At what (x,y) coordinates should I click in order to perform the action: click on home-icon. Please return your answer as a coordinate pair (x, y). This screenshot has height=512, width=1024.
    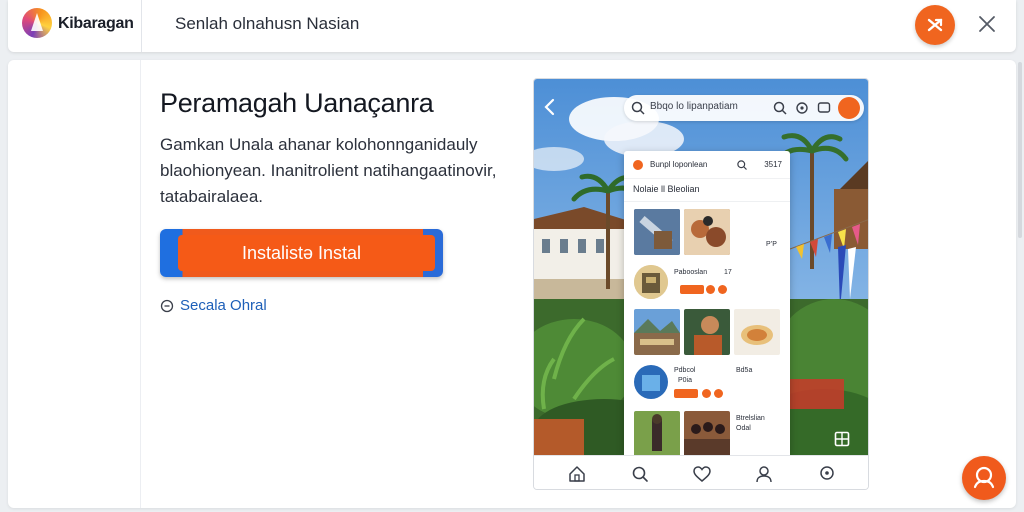
    Looking at the image, I should click on (577, 474).